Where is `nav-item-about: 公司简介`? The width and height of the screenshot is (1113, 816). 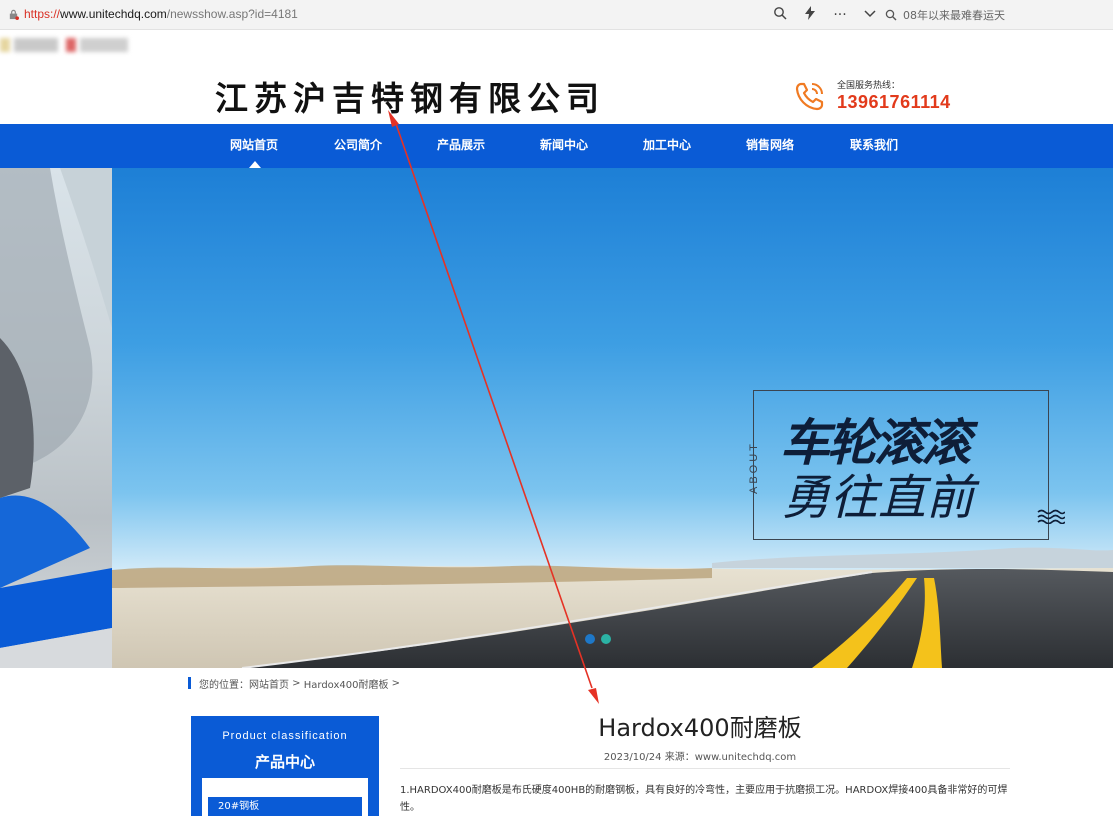 nav-item-about: 公司简介 is located at coordinates (358, 146).